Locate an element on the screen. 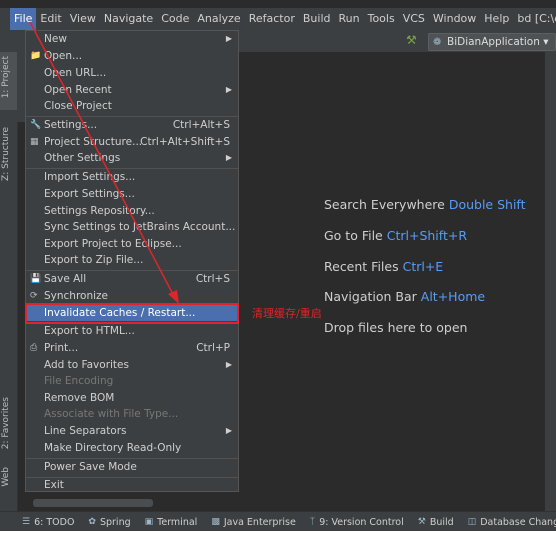 Image resolution: width=556 pixels, height=539 pixels. terminal-icon: ▣ is located at coordinates (149, 522).